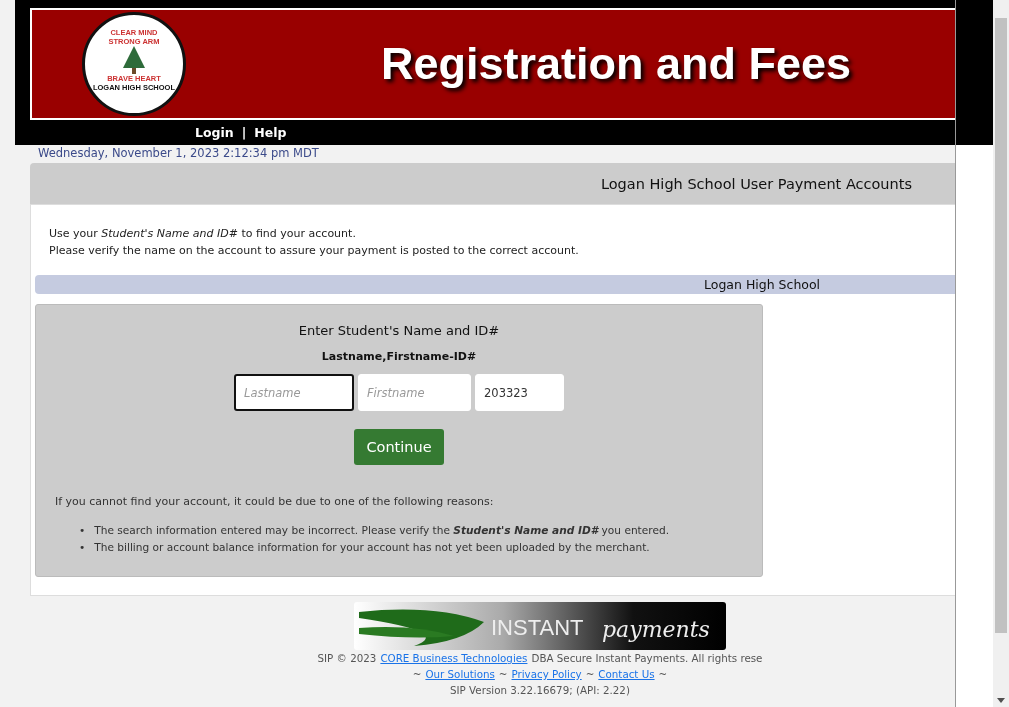 The image size is (1009, 707). Describe the element at coordinates (203, 234) in the screenshot. I see `intro-text: Use your Student's Name and ID# to find your account.` at that location.